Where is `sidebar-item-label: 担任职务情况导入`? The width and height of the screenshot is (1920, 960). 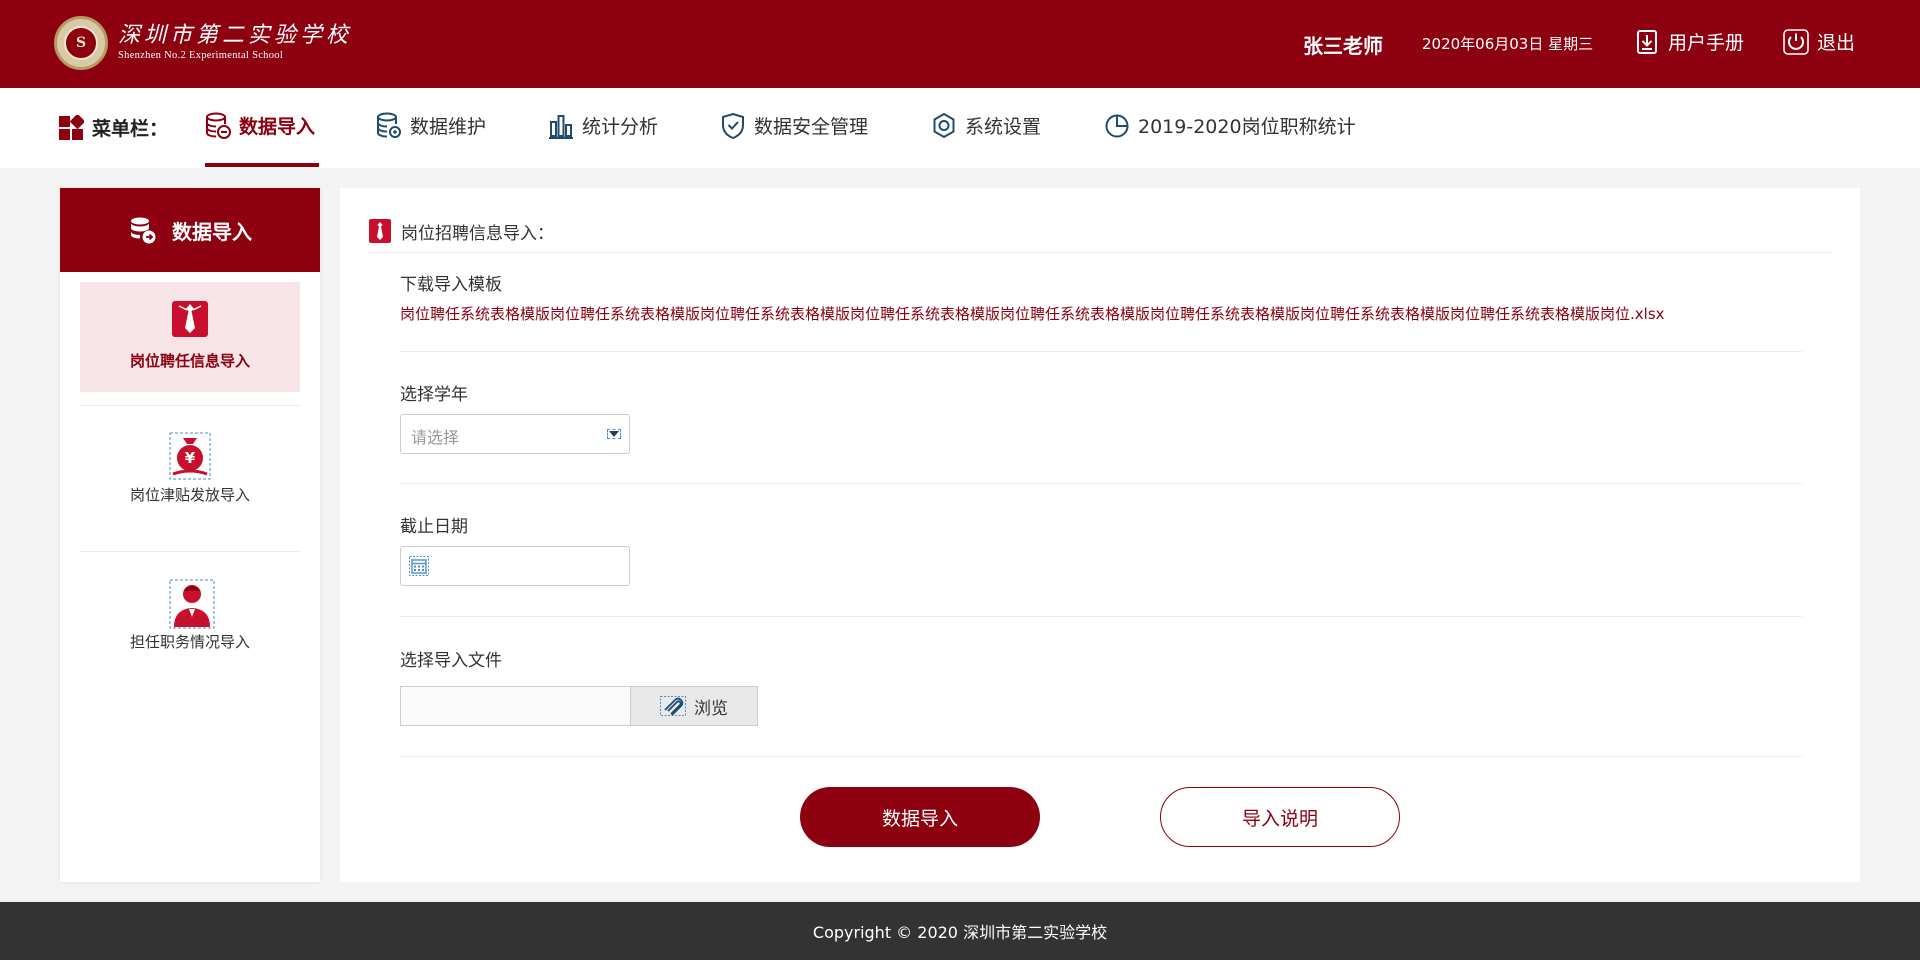 sidebar-item-label: 担任职务情况导入 is located at coordinates (189, 642).